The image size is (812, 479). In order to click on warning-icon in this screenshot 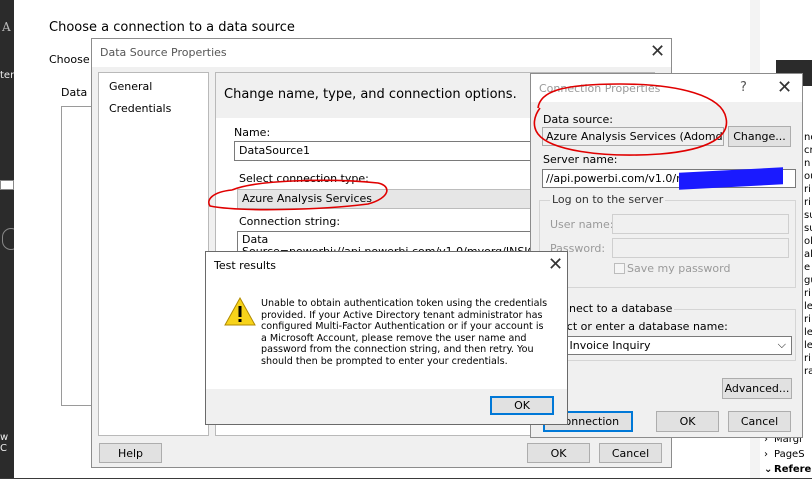, I will do `click(240, 312)`.